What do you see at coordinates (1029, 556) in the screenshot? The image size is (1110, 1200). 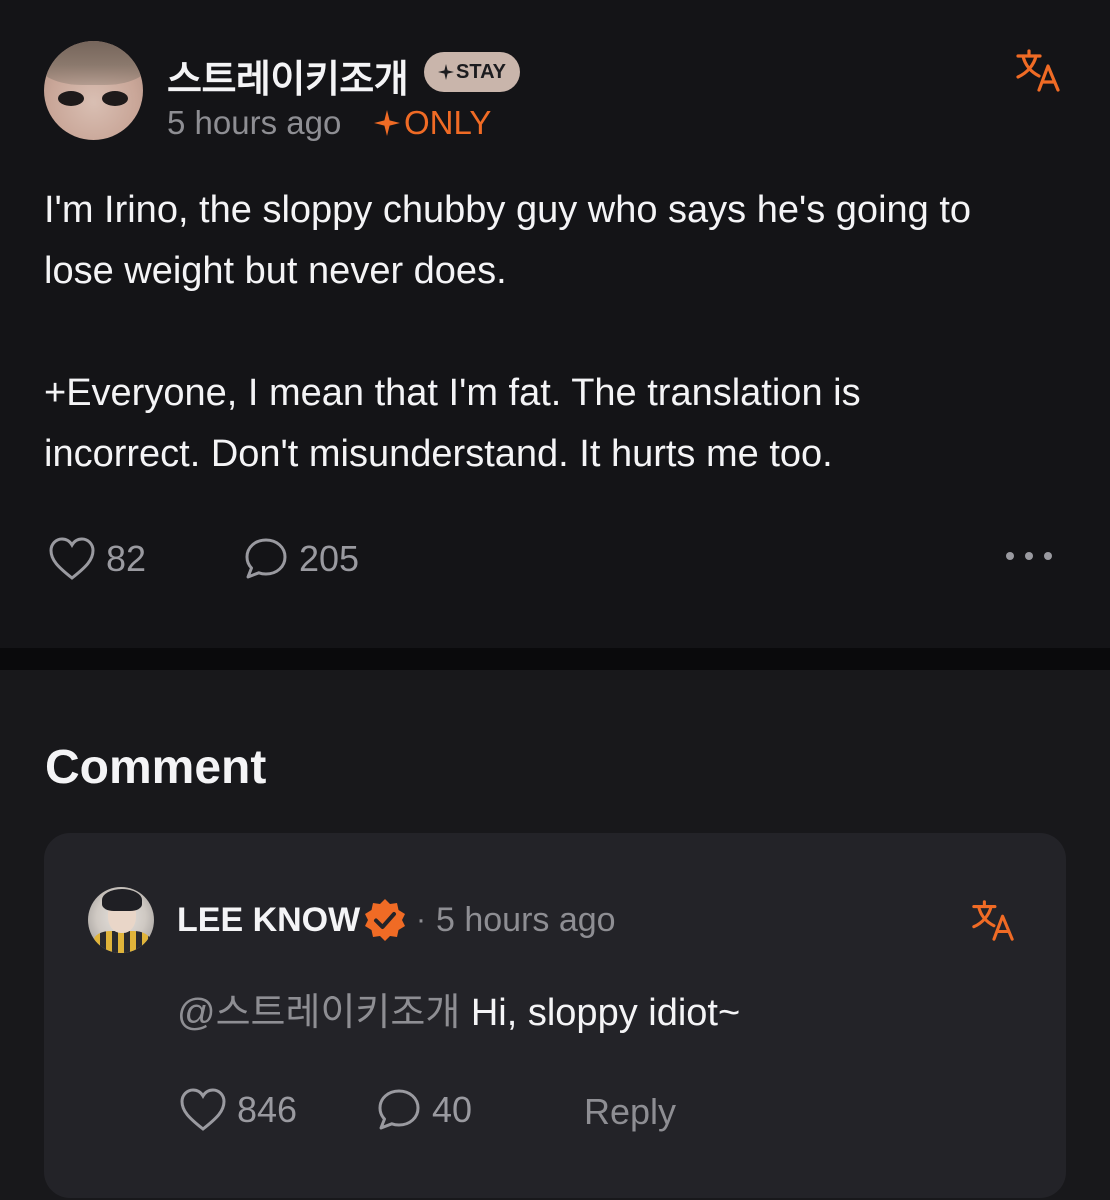 I see `more-options-button` at bounding box center [1029, 556].